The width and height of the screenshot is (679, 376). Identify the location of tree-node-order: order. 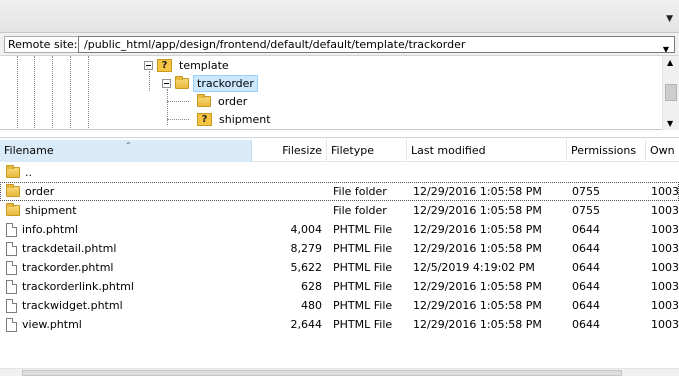
(223, 101).